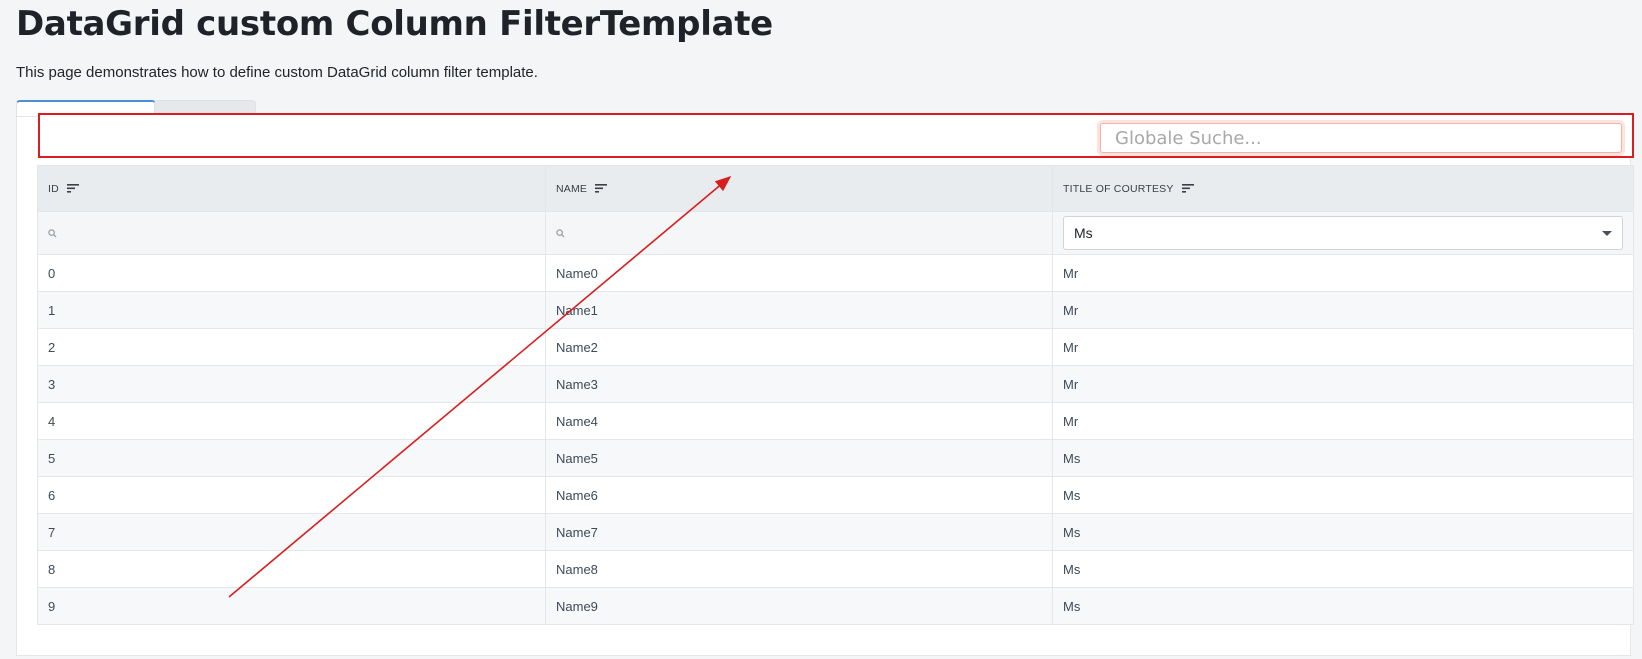  I want to click on cell-id: 1, so click(291, 310).